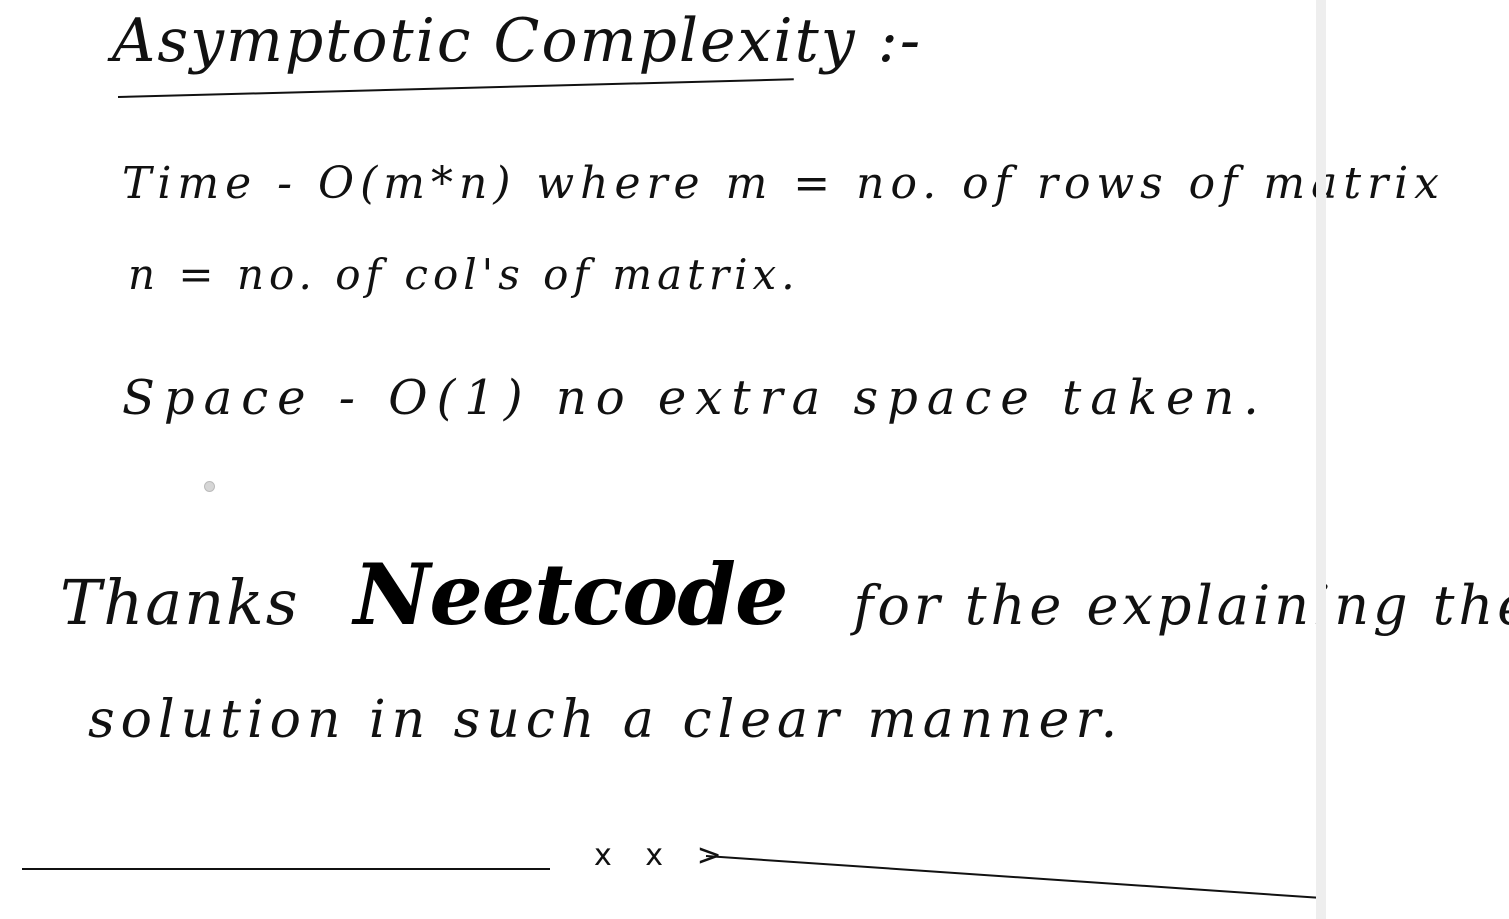 This screenshot has height=919, width=1509. Describe the element at coordinates (571, 594) in the screenshot. I see `neetcode-signature: Neetcode` at that location.